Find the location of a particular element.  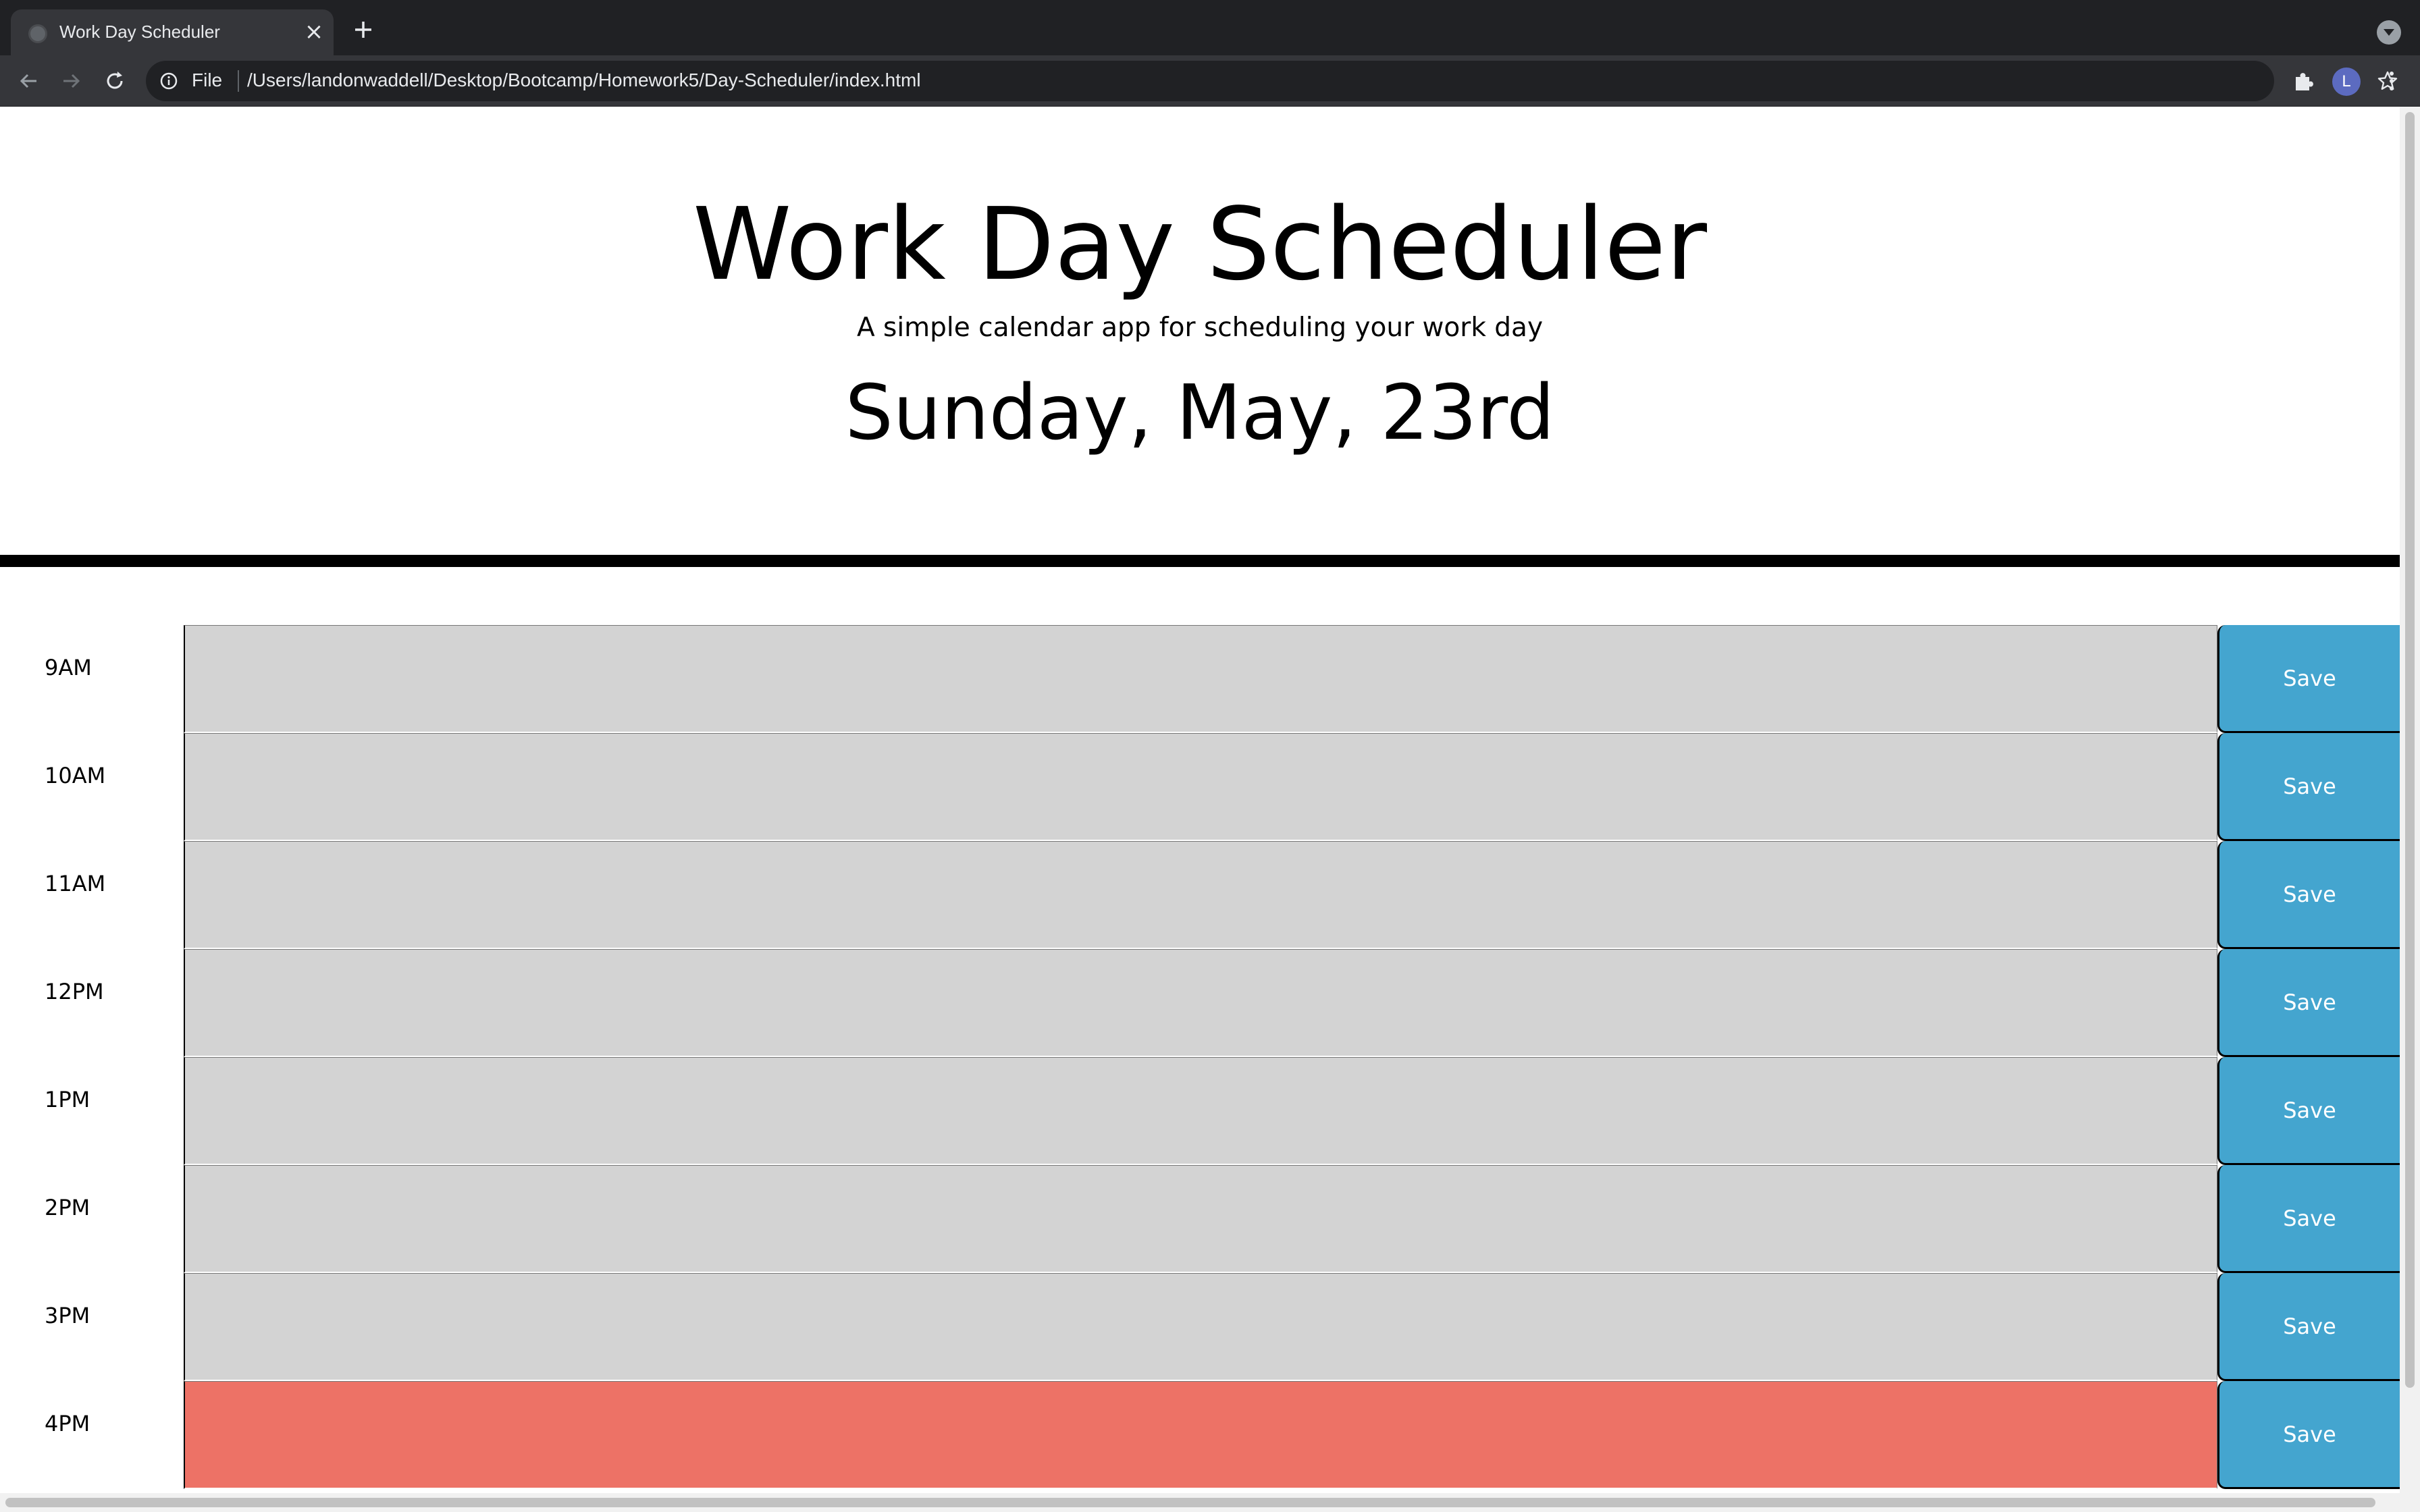

extensions-puzzle-icon is located at coordinates (2303, 81).